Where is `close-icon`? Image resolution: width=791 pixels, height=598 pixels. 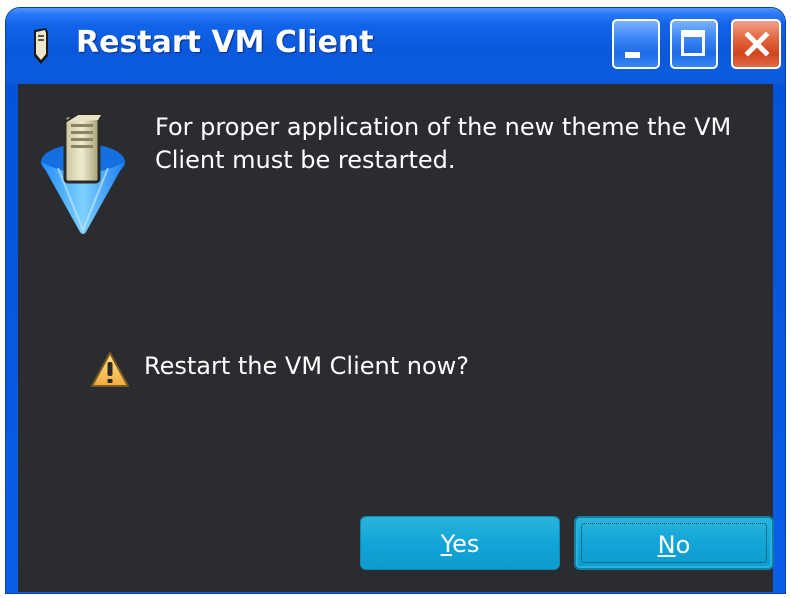
close-icon is located at coordinates (757, 44).